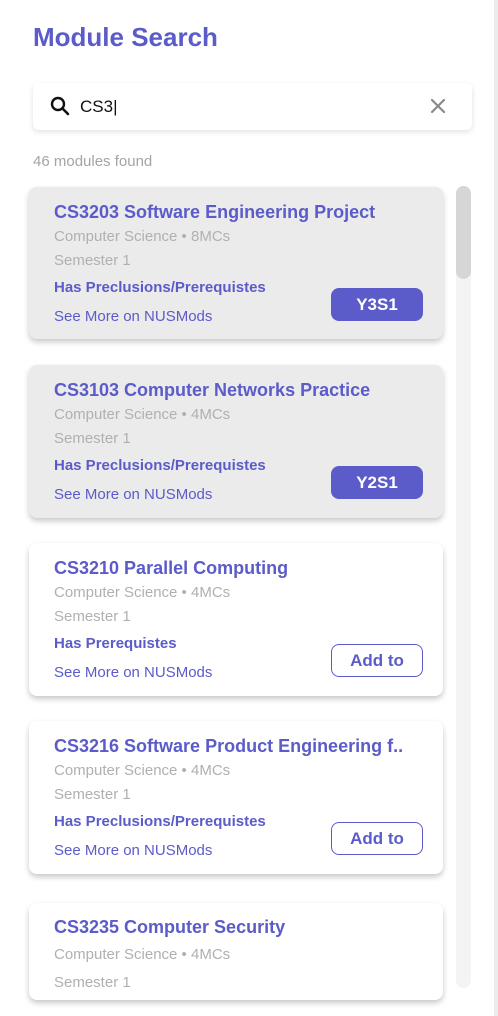 This screenshot has width=498, height=1016. What do you see at coordinates (171, 568) in the screenshot?
I see `module-title: CS3210 Parallel Computing` at bounding box center [171, 568].